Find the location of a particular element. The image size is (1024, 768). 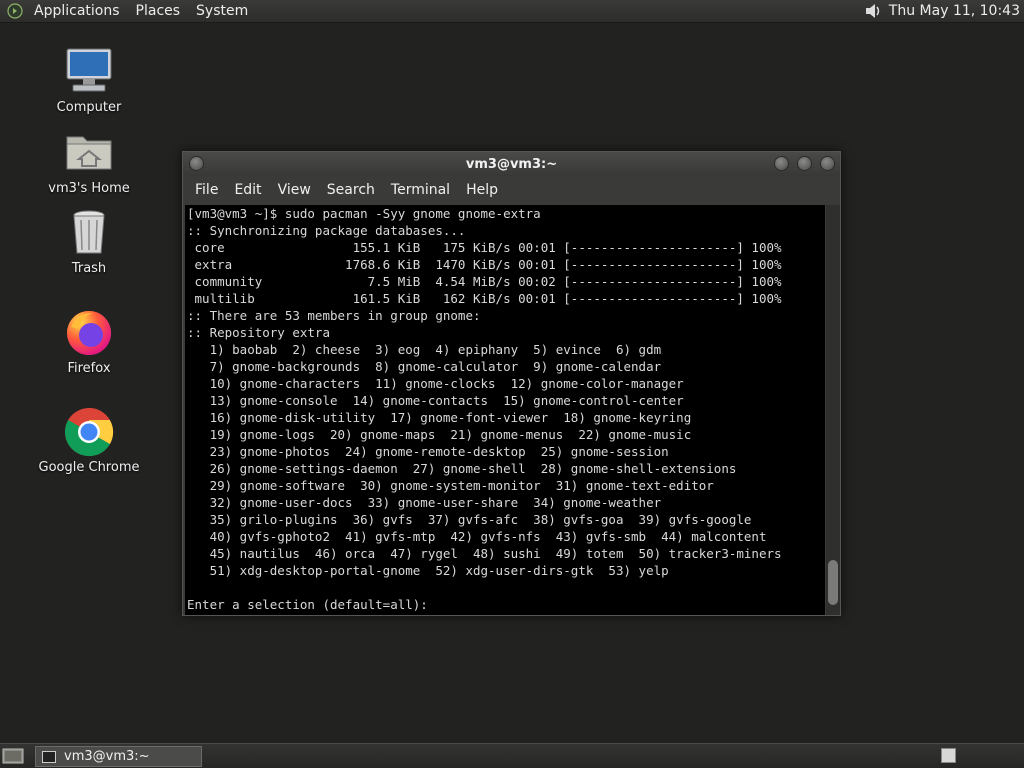

window-menu-icon is located at coordinates (196, 163).